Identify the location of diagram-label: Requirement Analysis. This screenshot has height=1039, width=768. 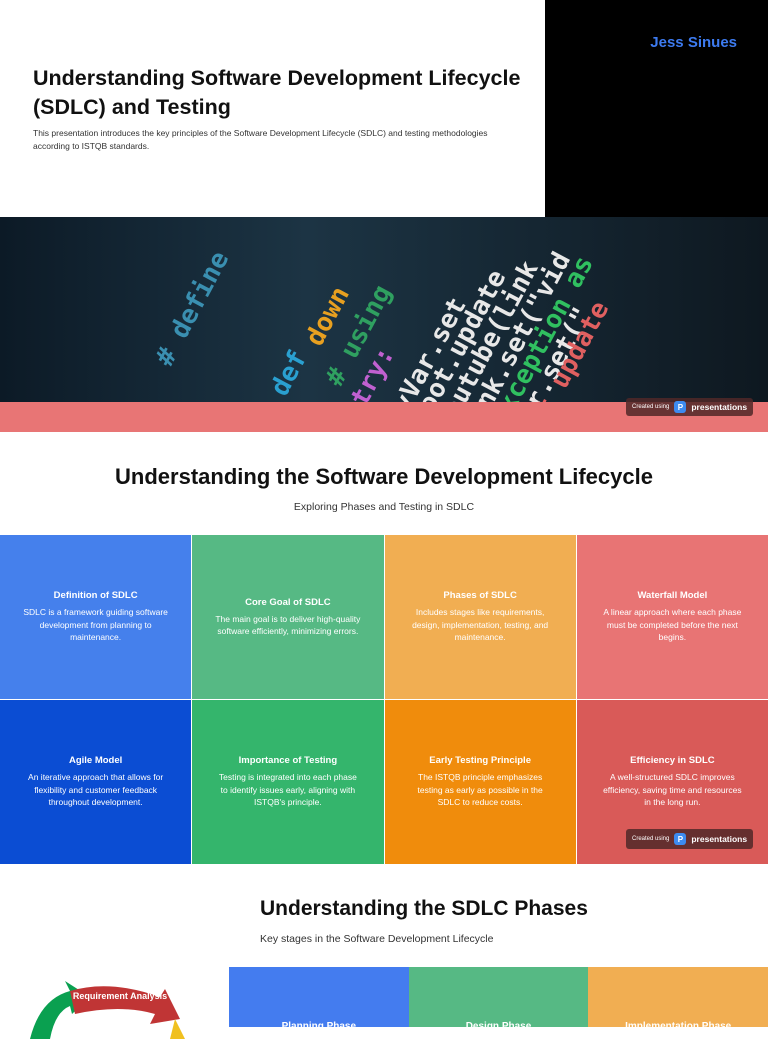
(120, 996).